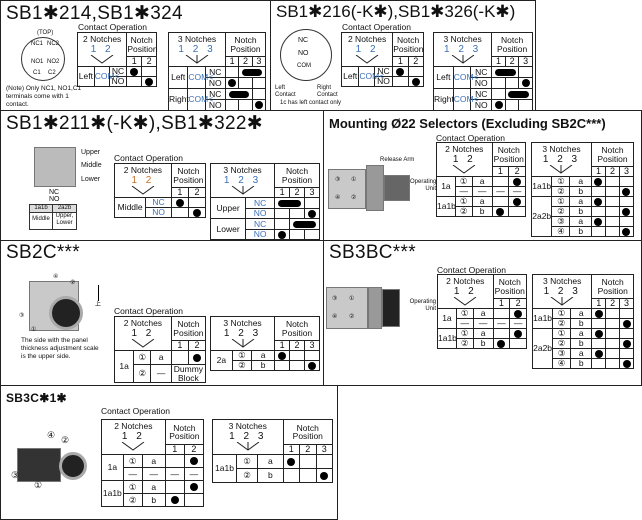 Image resolution: width=642 pixels, height=520 pixels. I want to click on label-4: ④, so click(338, 198).